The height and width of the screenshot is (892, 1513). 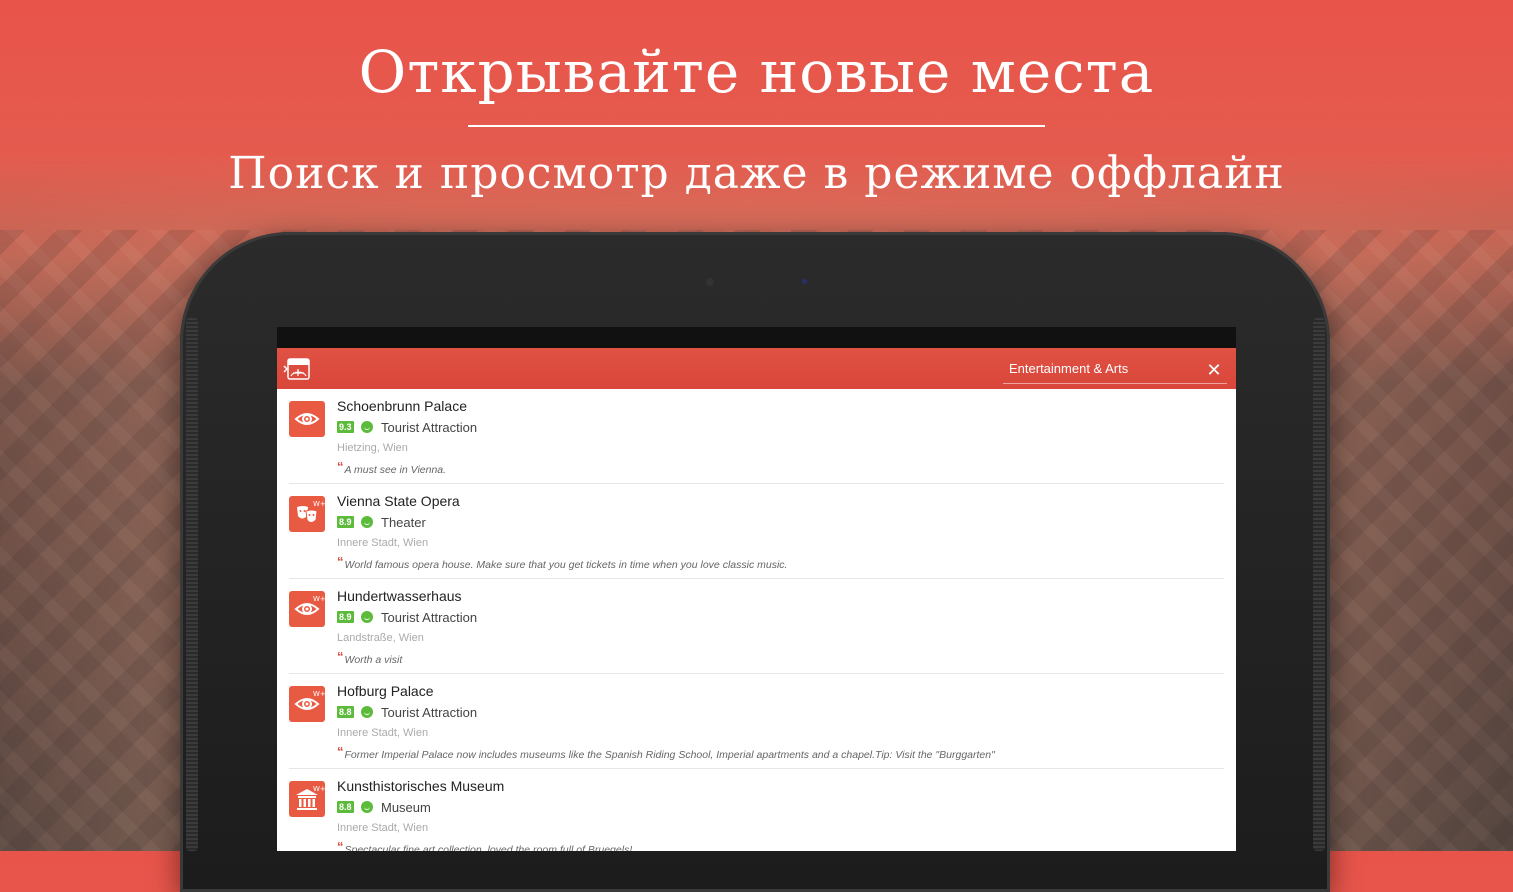 What do you see at coordinates (420, 786) in the screenshot?
I see `place-name: Kunsthistorisches Museum` at bounding box center [420, 786].